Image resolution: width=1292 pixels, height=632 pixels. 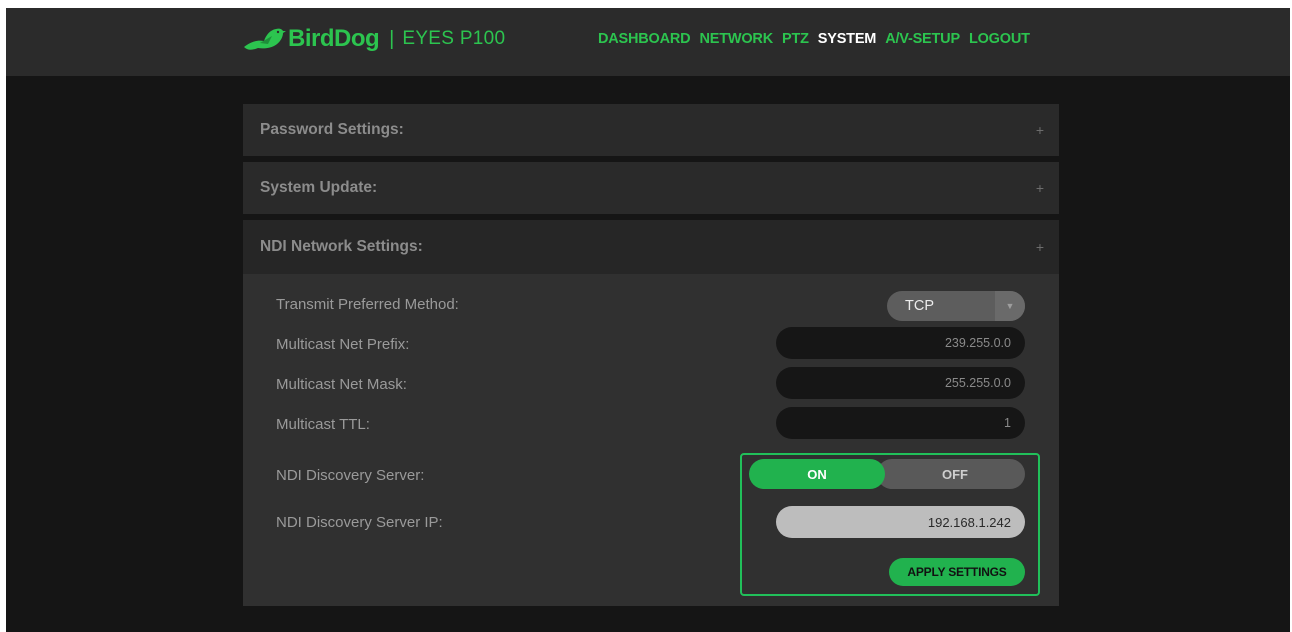 What do you see at coordinates (644, 39) in the screenshot?
I see `nav-dashboard: DASHBOARD` at bounding box center [644, 39].